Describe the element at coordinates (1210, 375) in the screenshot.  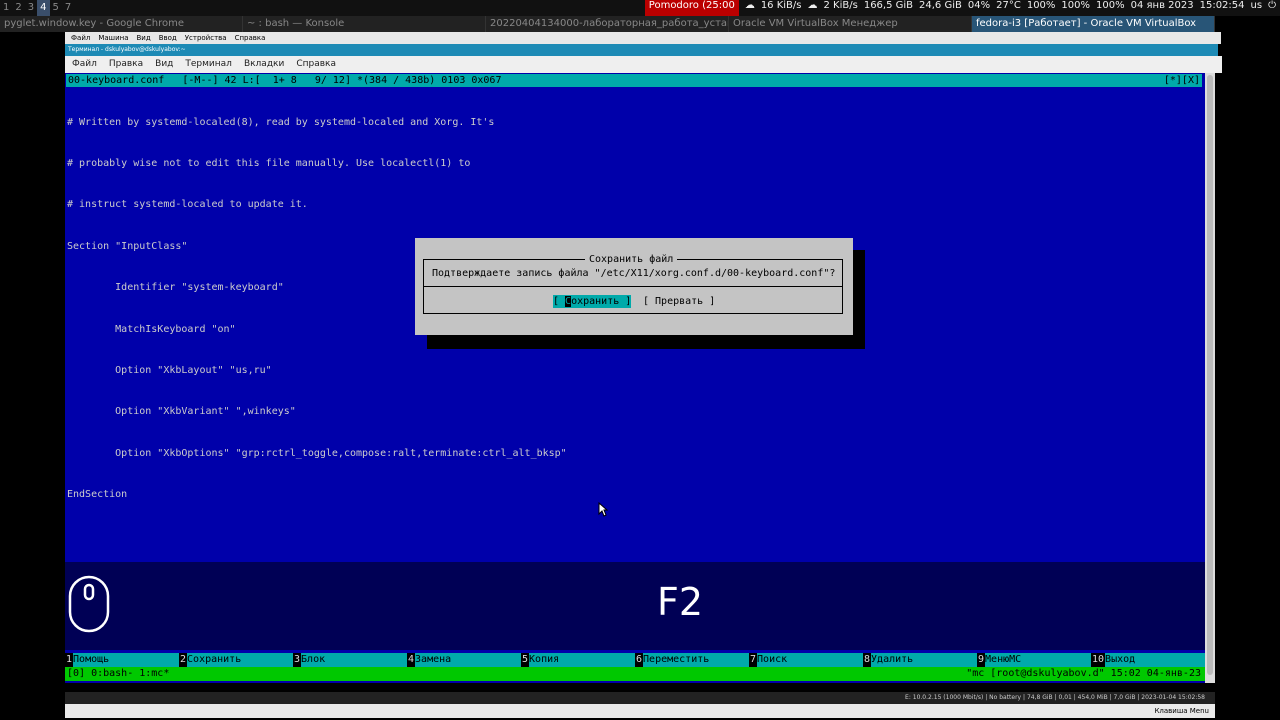
I see `scrollbar-thumb` at that location.